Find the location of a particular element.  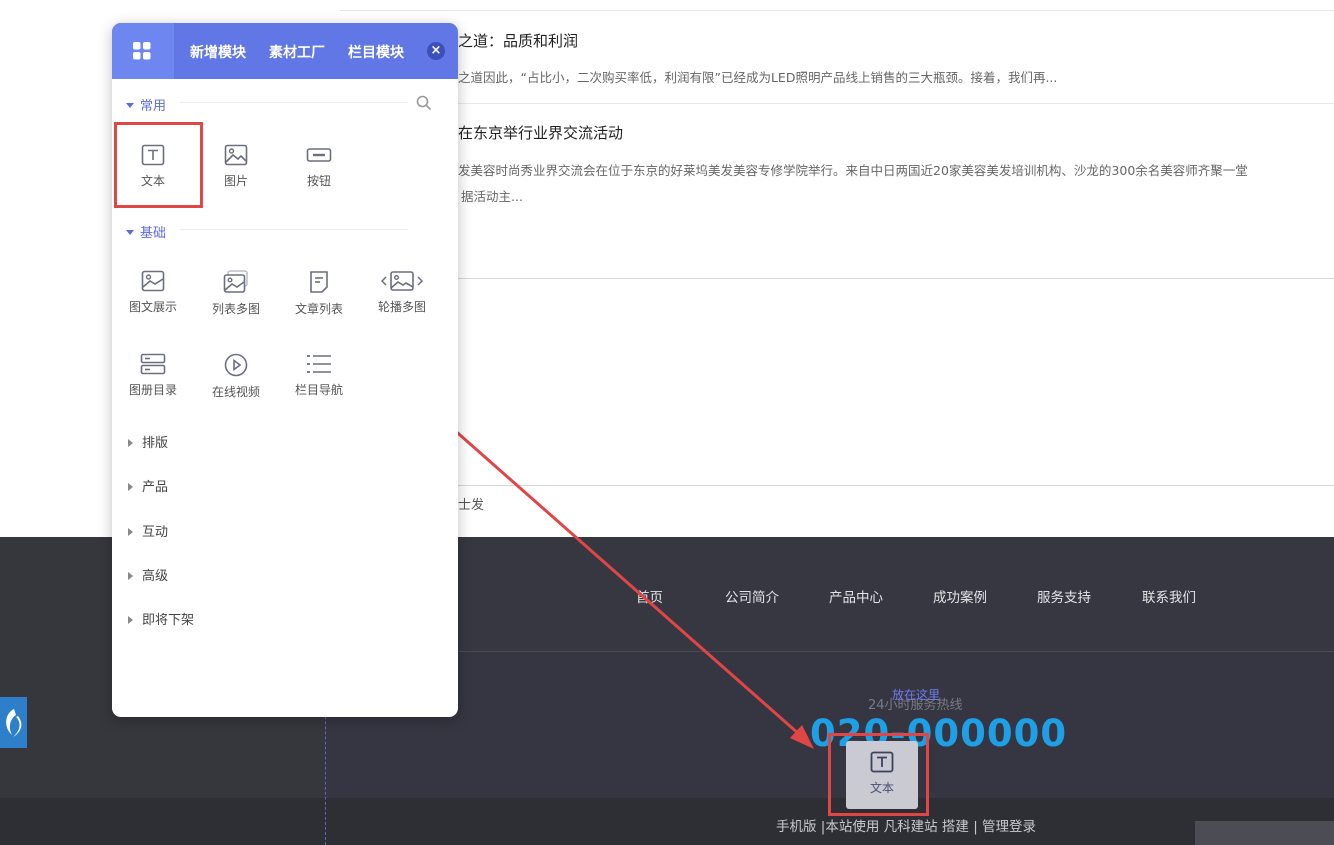

image-icon is located at coordinates (236, 155).